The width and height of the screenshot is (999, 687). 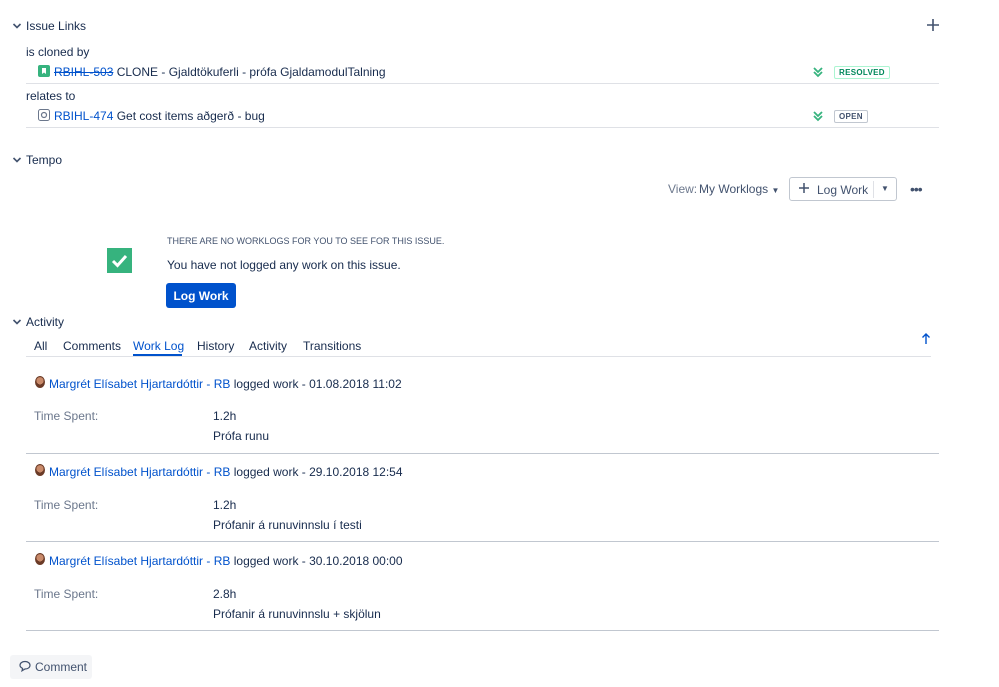 I want to click on tab-transitions: Transitions, so click(x=332, y=346).